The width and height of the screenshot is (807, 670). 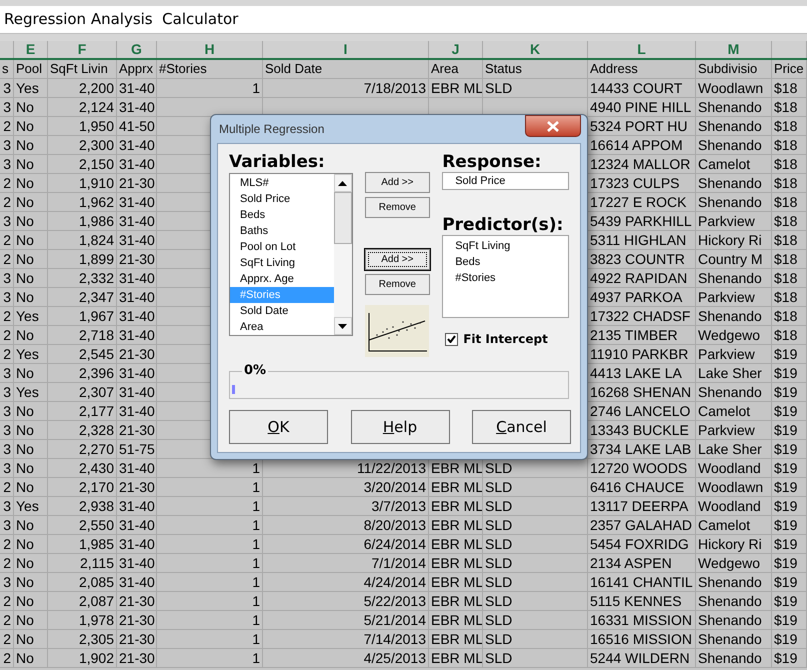 I want to click on list-item: Apprx. Age, so click(x=282, y=279).